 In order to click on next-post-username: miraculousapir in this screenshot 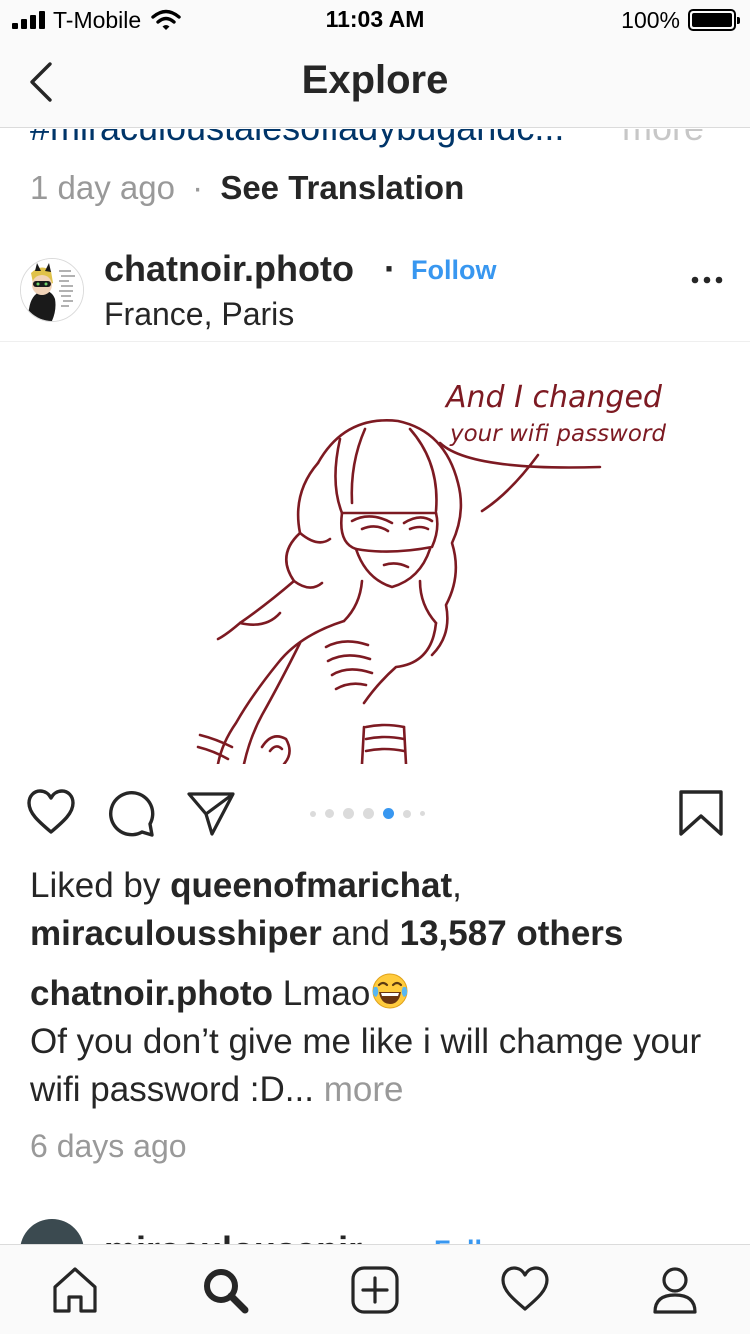, I will do `click(233, 1237)`.